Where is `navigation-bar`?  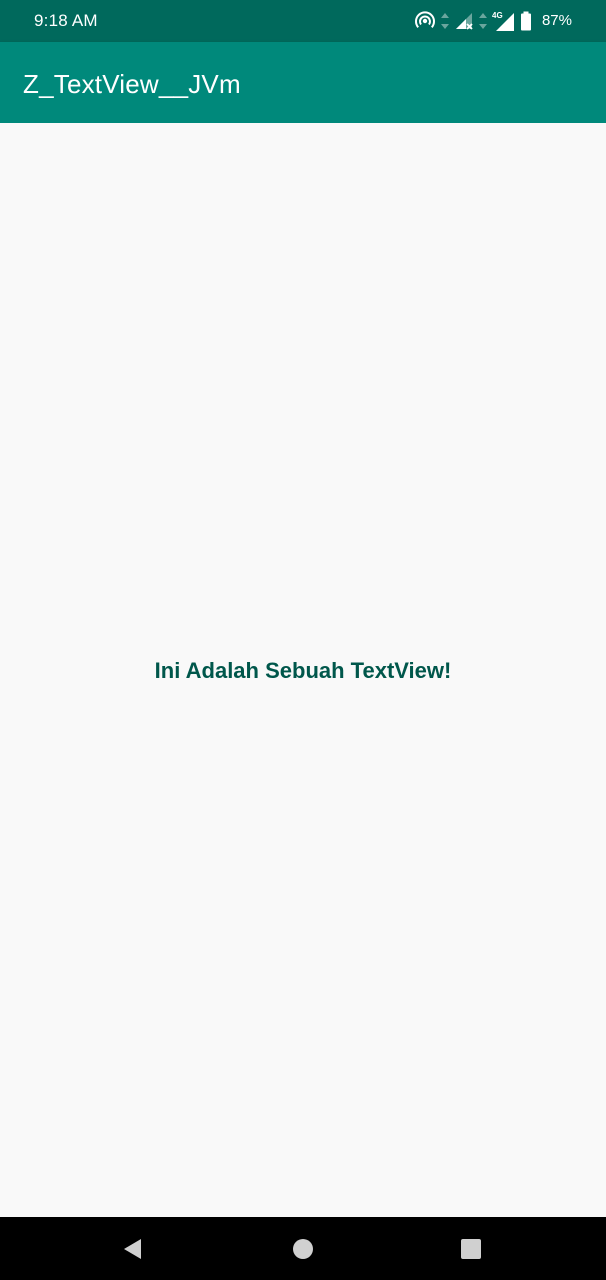
navigation-bar is located at coordinates (303, 1248).